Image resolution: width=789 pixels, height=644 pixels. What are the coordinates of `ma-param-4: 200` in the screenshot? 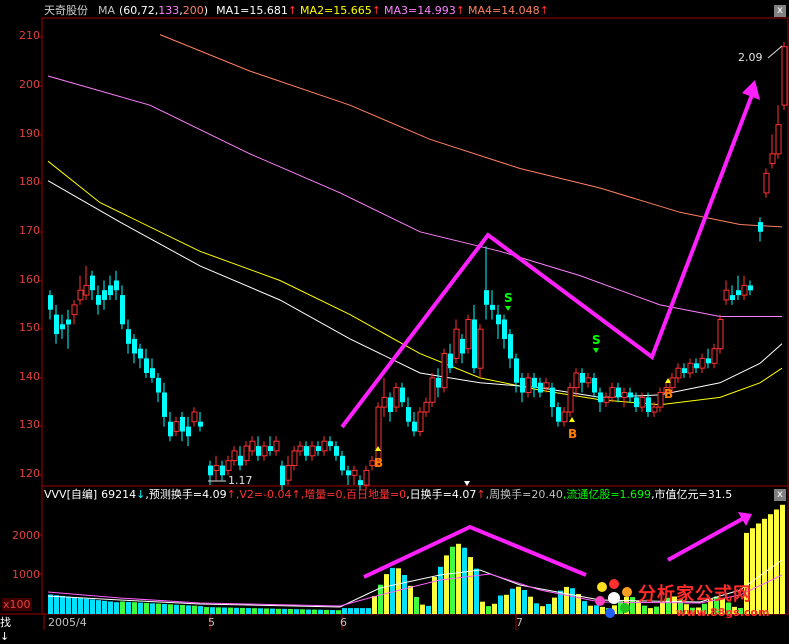 It's located at (193, 10).